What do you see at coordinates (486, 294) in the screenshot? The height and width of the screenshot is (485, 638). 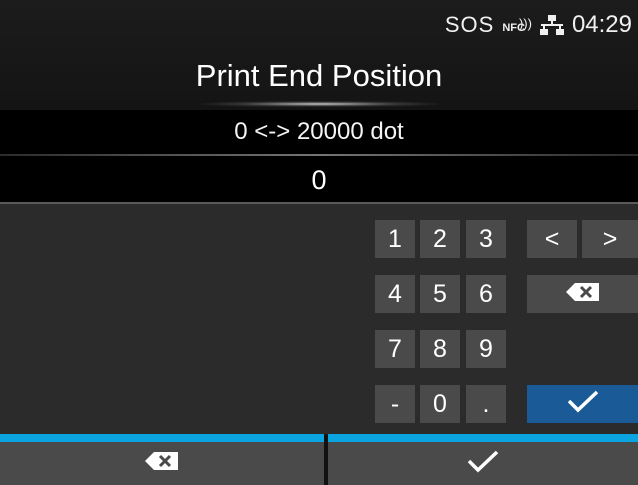 I see `key-6: 6` at bounding box center [486, 294].